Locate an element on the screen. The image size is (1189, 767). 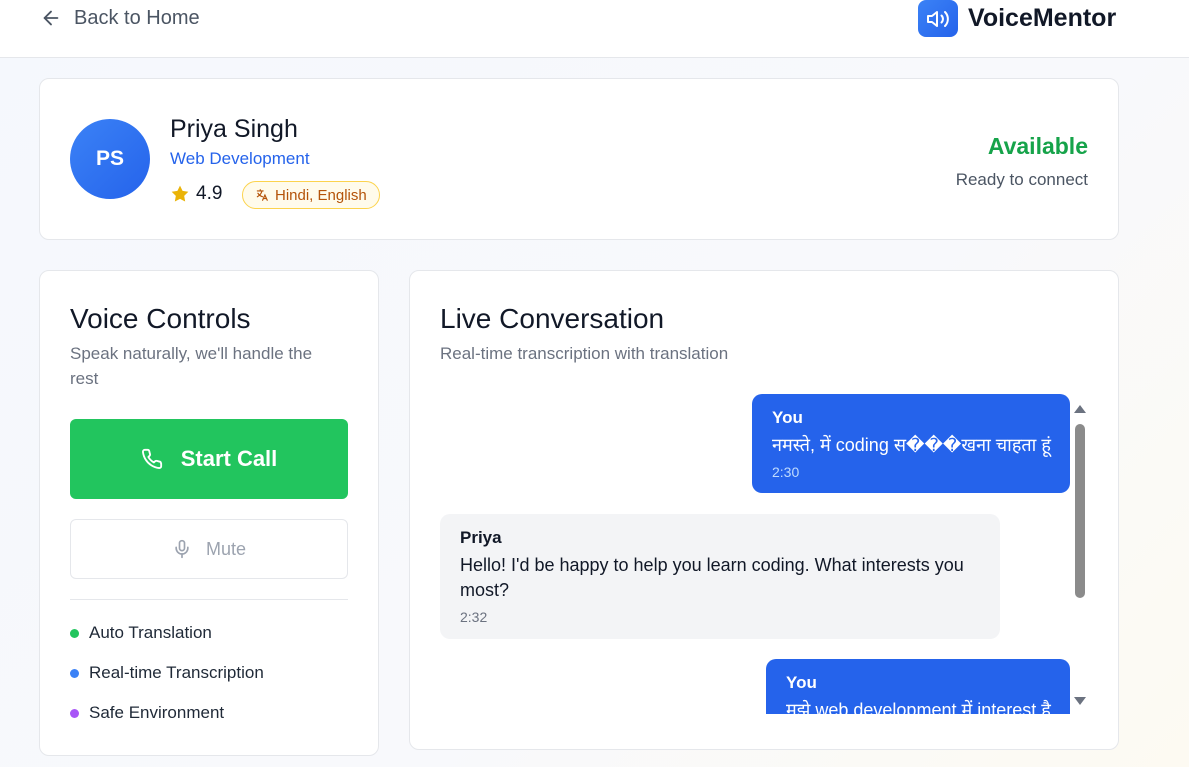
feature-safe-environment: Safe Environment is located at coordinates (147, 713).